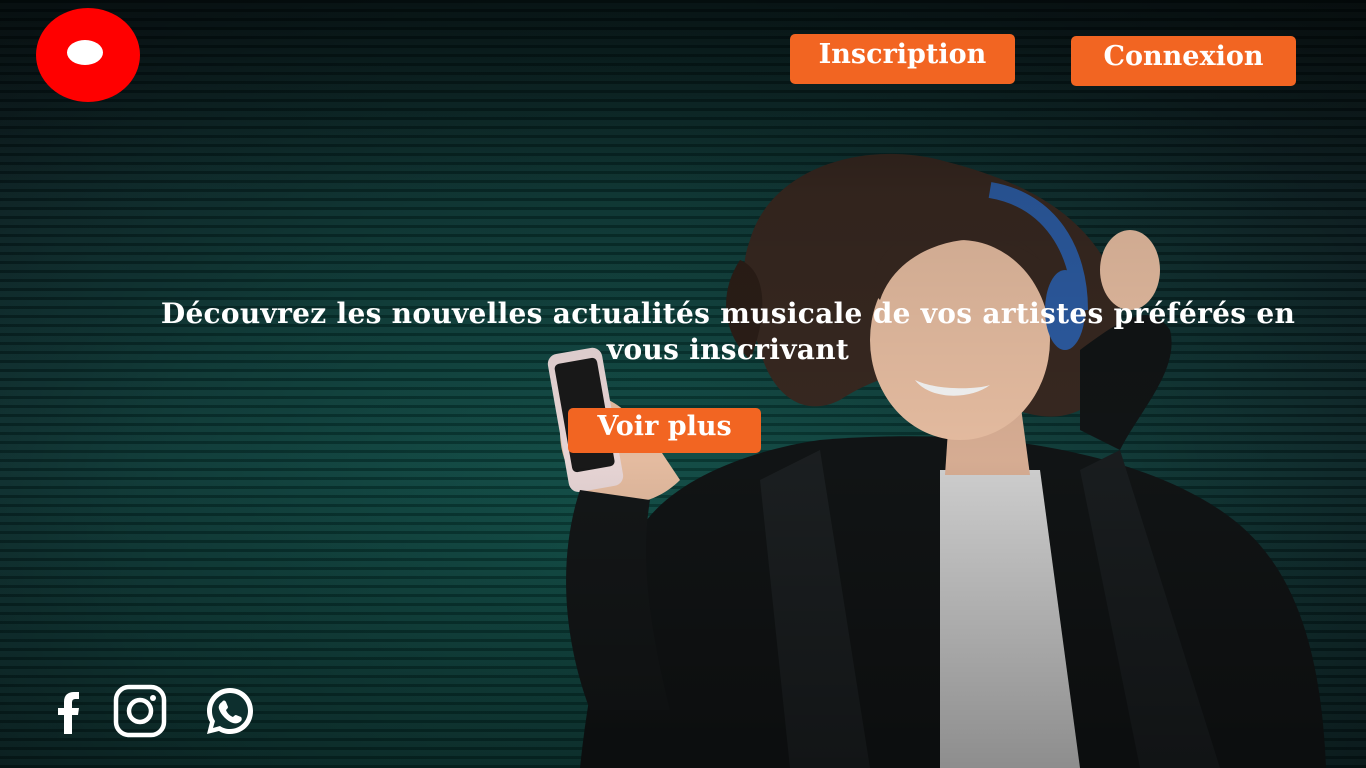  I want to click on facebook-icon, so click(71, 711).